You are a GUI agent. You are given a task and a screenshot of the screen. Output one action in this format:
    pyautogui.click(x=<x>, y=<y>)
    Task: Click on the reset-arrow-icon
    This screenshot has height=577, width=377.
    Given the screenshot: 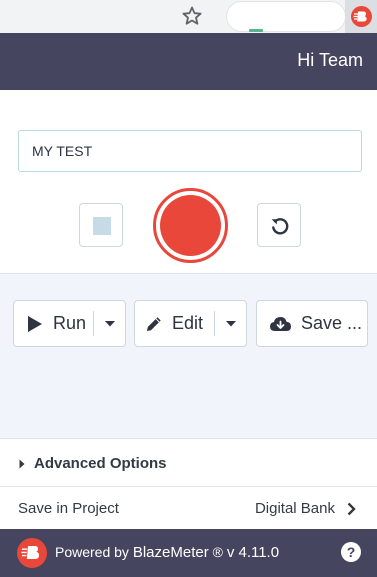 What is the action you would take?
    pyautogui.click(x=280, y=226)
    